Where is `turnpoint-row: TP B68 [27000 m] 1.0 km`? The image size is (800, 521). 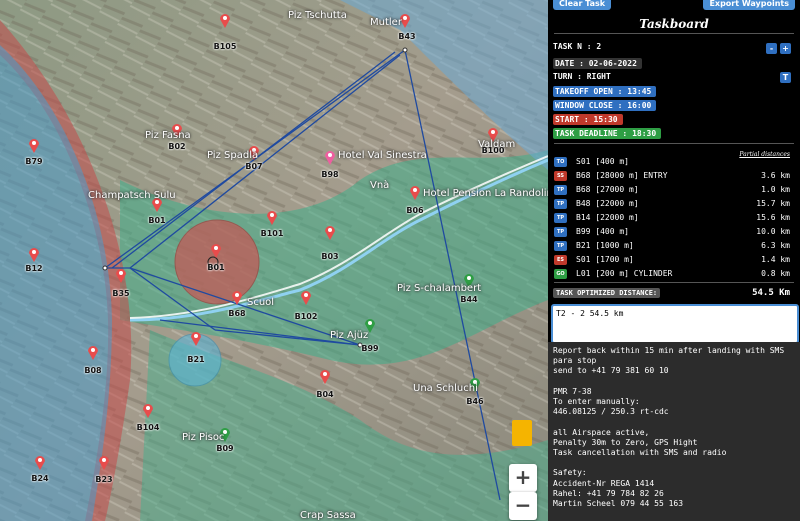
turnpoint-row: TP B68 [27000 m] 1.0 km is located at coordinates (674, 191).